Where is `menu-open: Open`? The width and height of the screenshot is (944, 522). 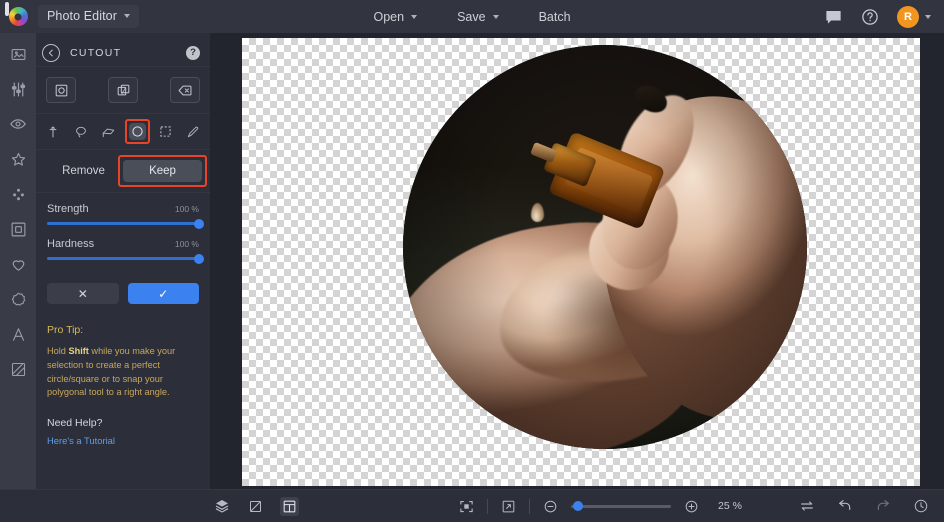 menu-open: Open is located at coordinates (395, 17).